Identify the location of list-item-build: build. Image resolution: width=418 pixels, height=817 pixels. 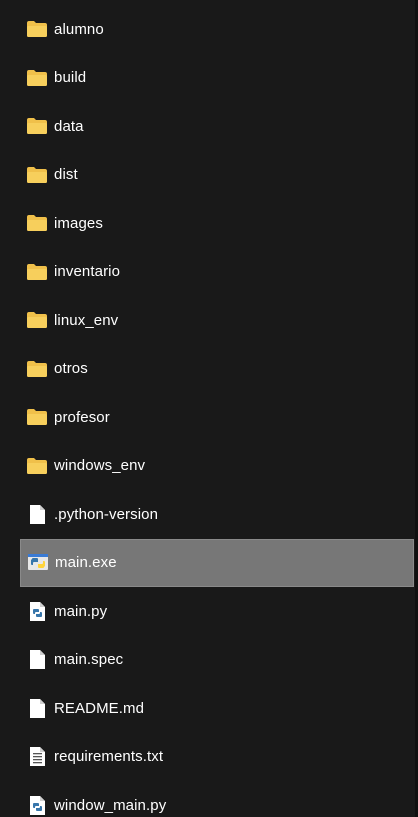
(207, 78).